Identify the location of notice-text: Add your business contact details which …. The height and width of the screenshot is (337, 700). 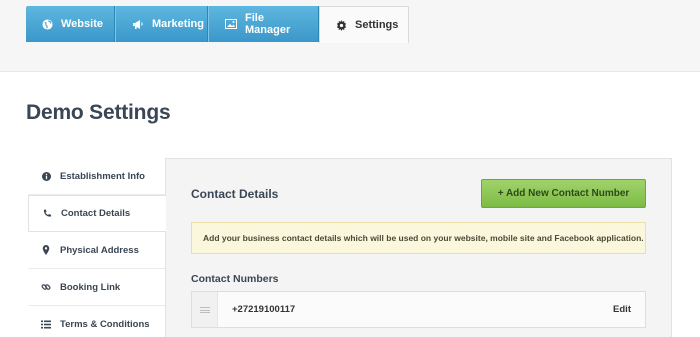
(423, 238).